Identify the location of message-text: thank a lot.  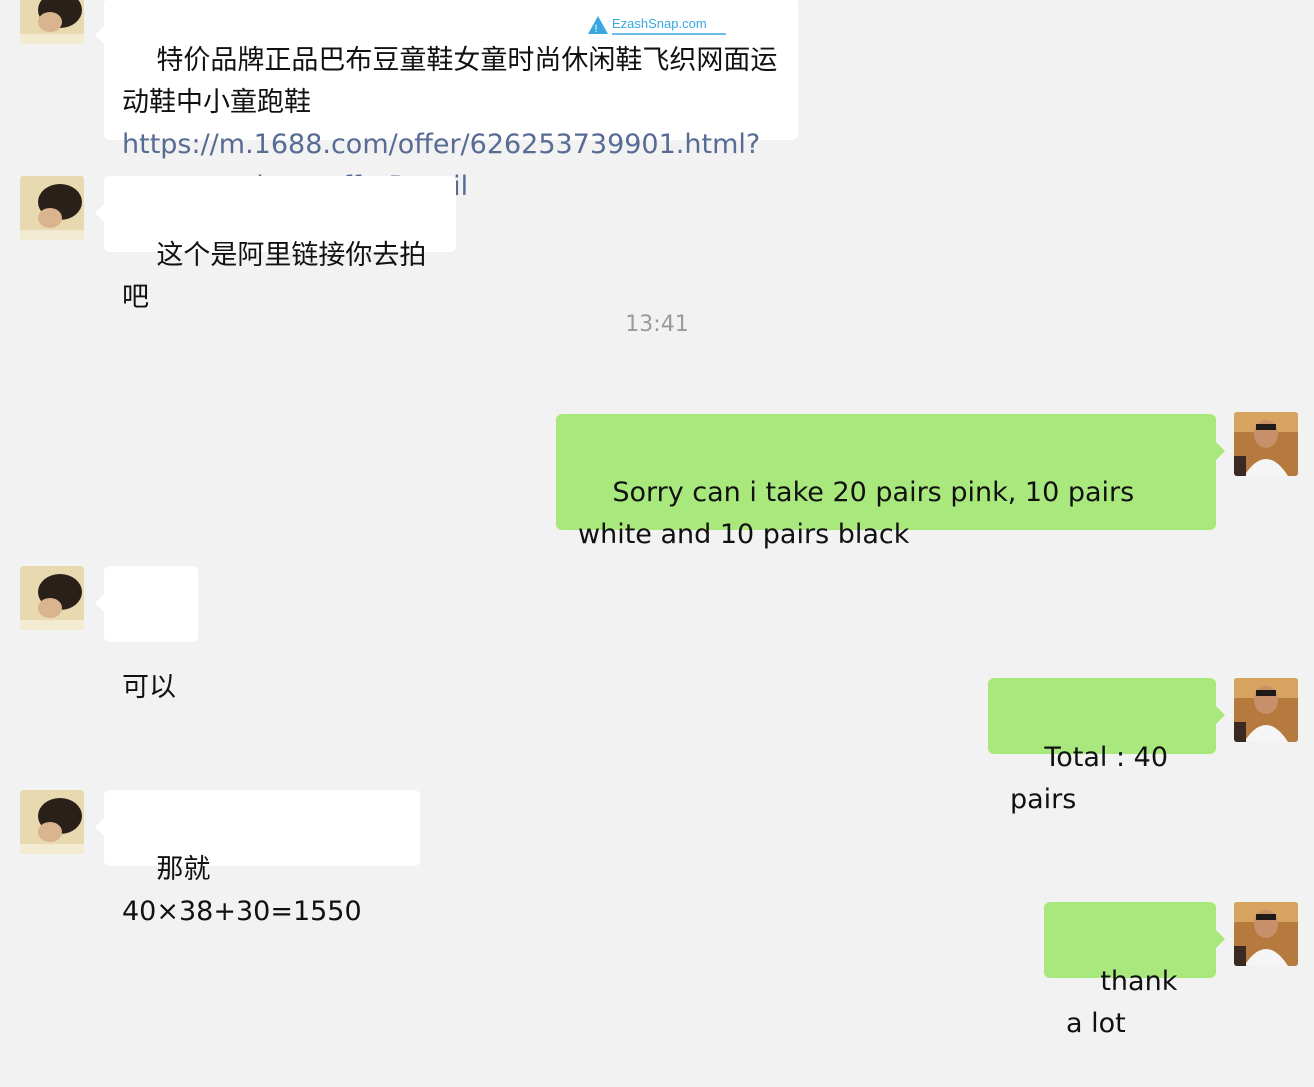
(1126, 1002).